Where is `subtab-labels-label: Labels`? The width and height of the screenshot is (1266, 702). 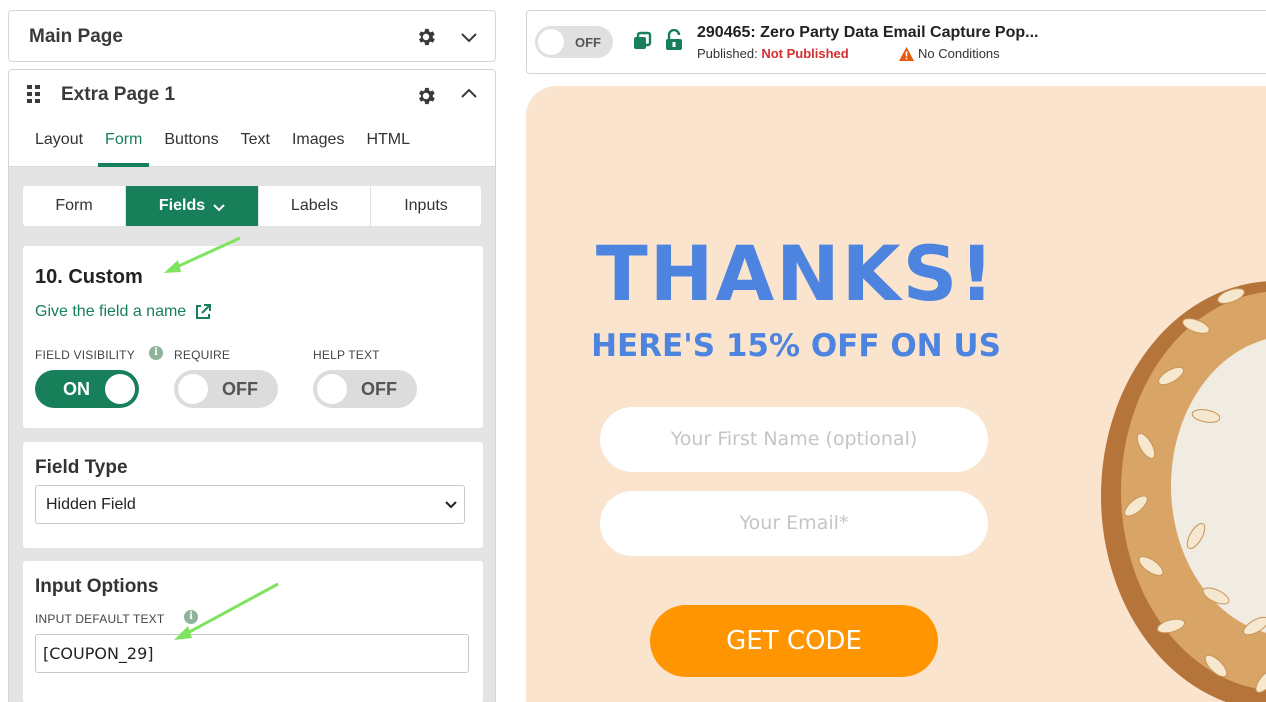 subtab-labels-label: Labels is located at coordinates (314, 205).